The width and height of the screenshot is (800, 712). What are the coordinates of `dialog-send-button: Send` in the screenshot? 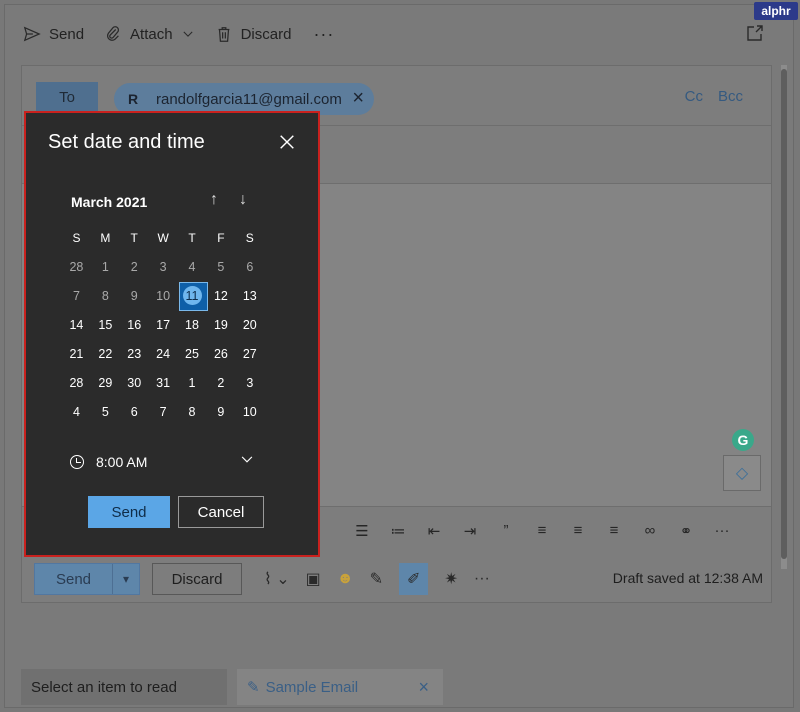 It's located at (129, 512).